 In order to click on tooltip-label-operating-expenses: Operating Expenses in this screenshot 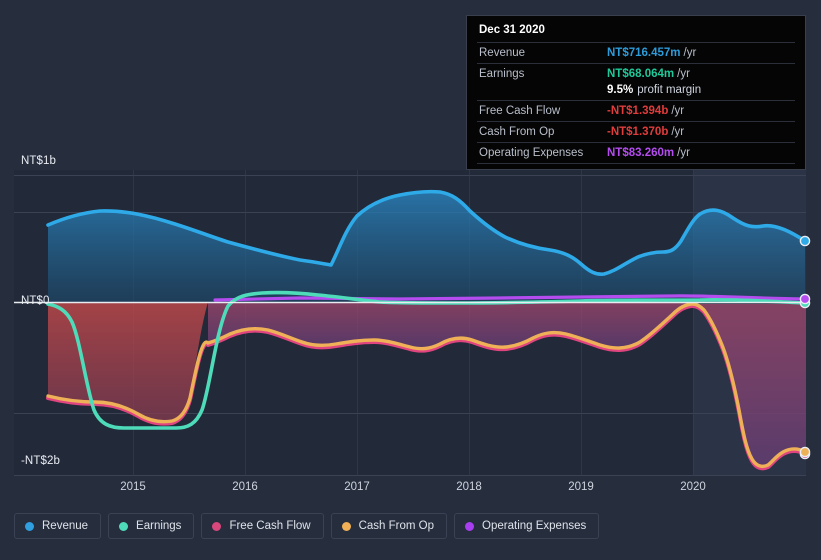, I will do `click(531, 153)`.